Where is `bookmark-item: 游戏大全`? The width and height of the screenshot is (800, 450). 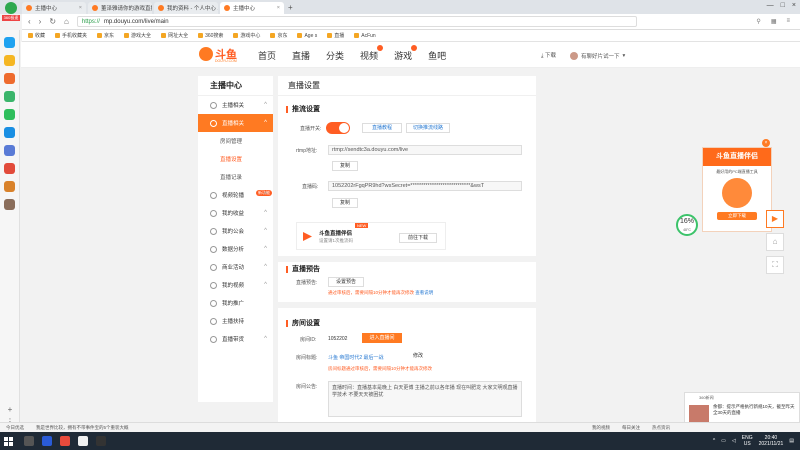
bookmark-item: 游戏大全 is located at coordinates (137, 35).